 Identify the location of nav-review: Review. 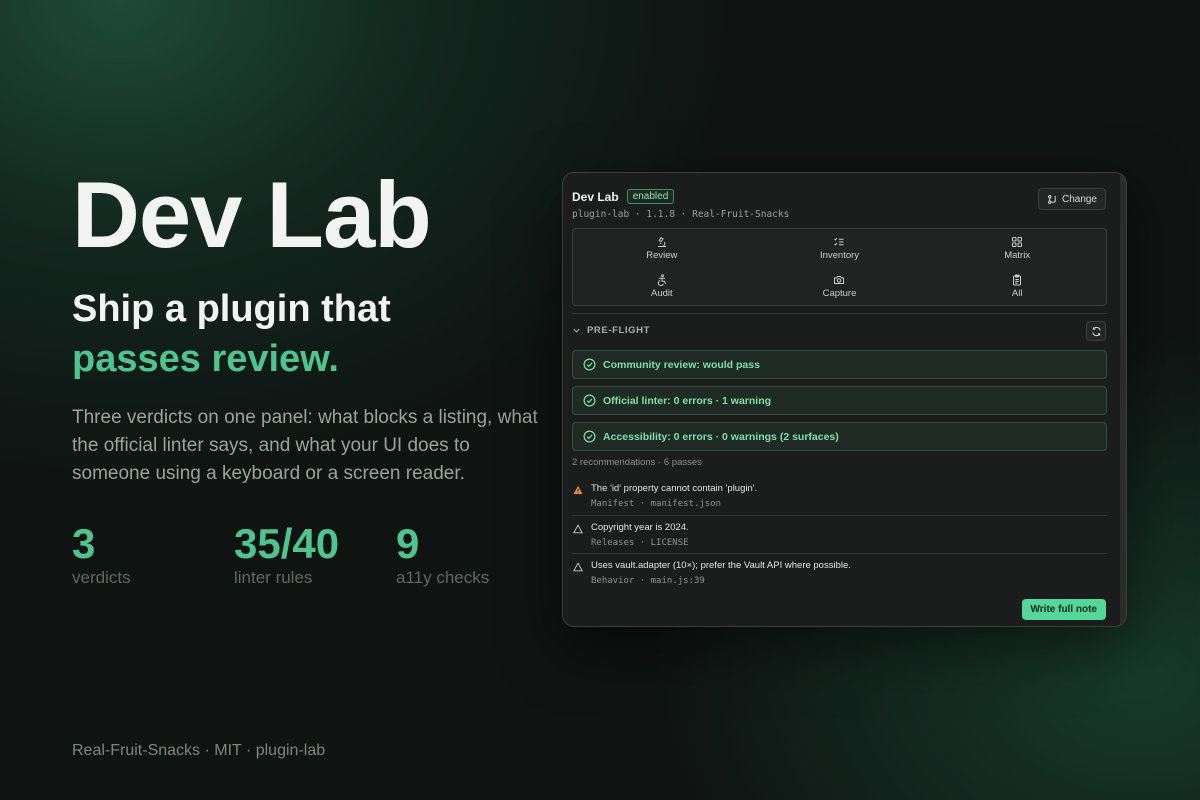
(662, 248).